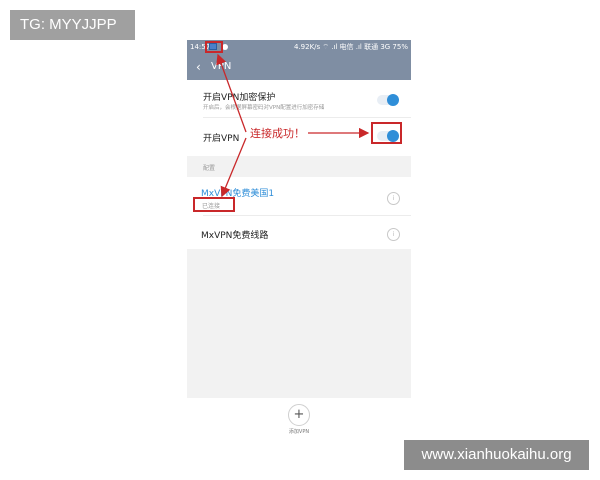 The height and width of the screenshot is (480, 600). I want to click on arrow-to-connected-status, so click(233, 167).